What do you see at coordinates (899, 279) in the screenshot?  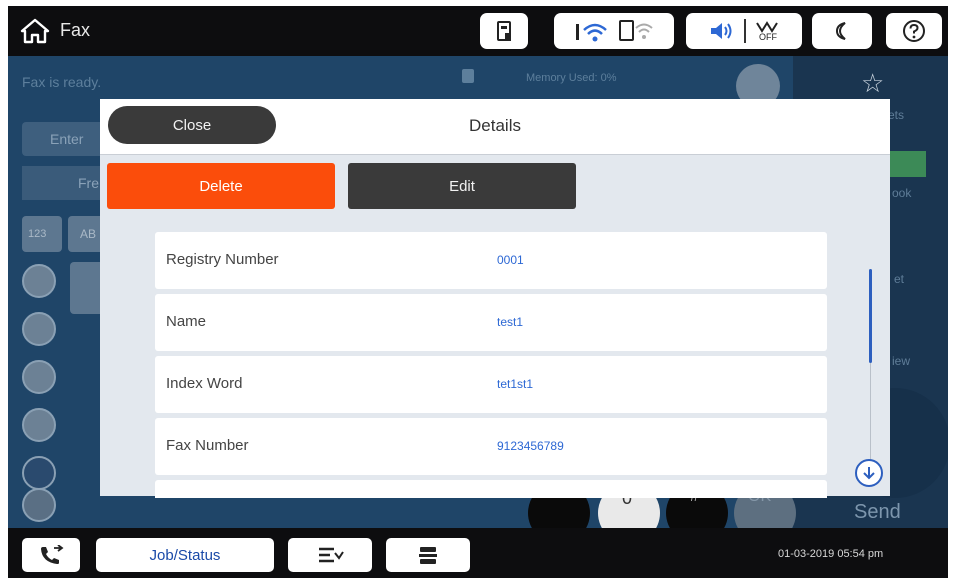 I see `side-label-reset: et` at bounding box center [899, 279].